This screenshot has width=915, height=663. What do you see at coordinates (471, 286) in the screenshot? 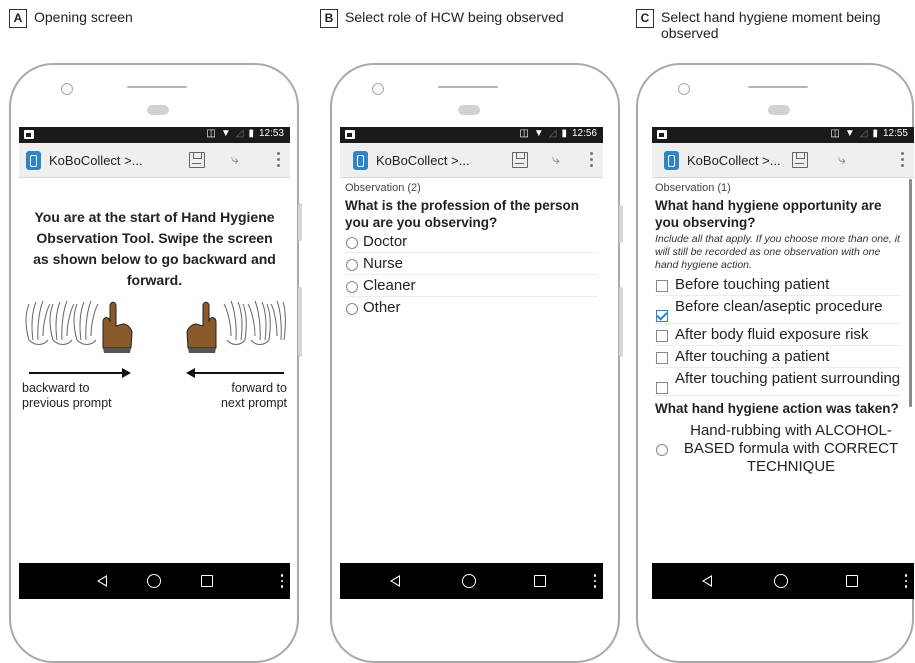
I see `option-cleaner: Cleaner` at bounding box center [471, 286].